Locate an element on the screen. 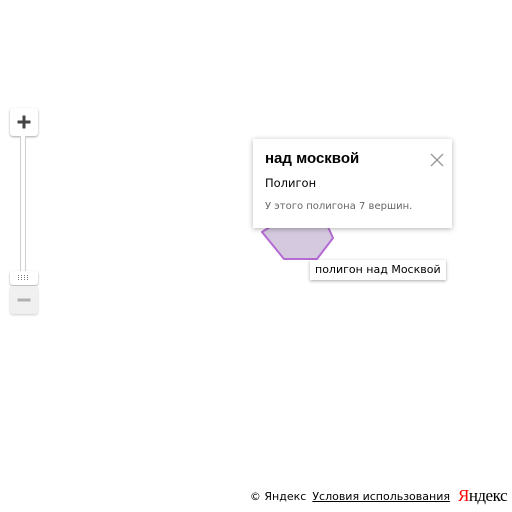  balloon-footer: У этого полигона 7 вершин. is located at coordinates (339, 206).